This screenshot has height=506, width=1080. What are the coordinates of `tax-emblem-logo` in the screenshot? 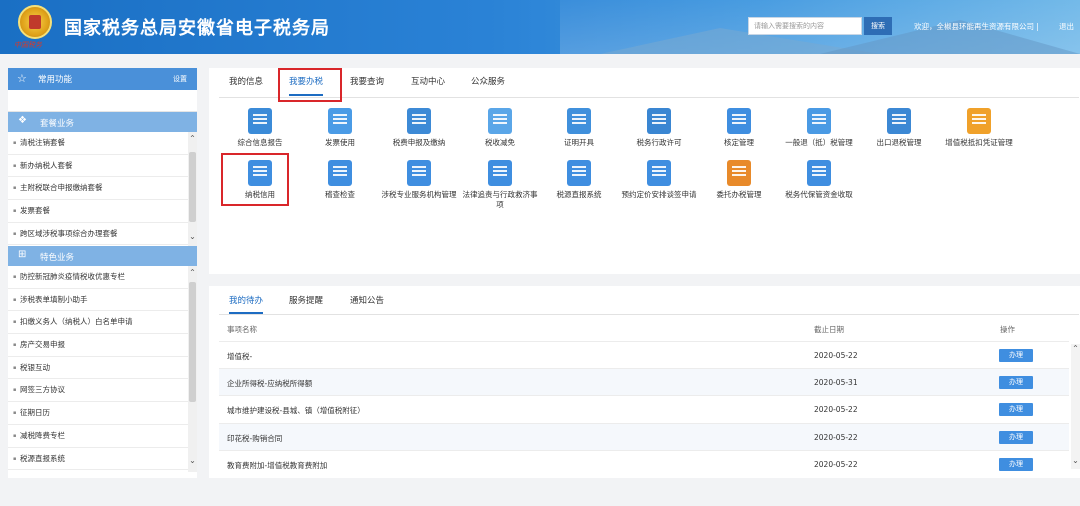 It's located at (35, 22).